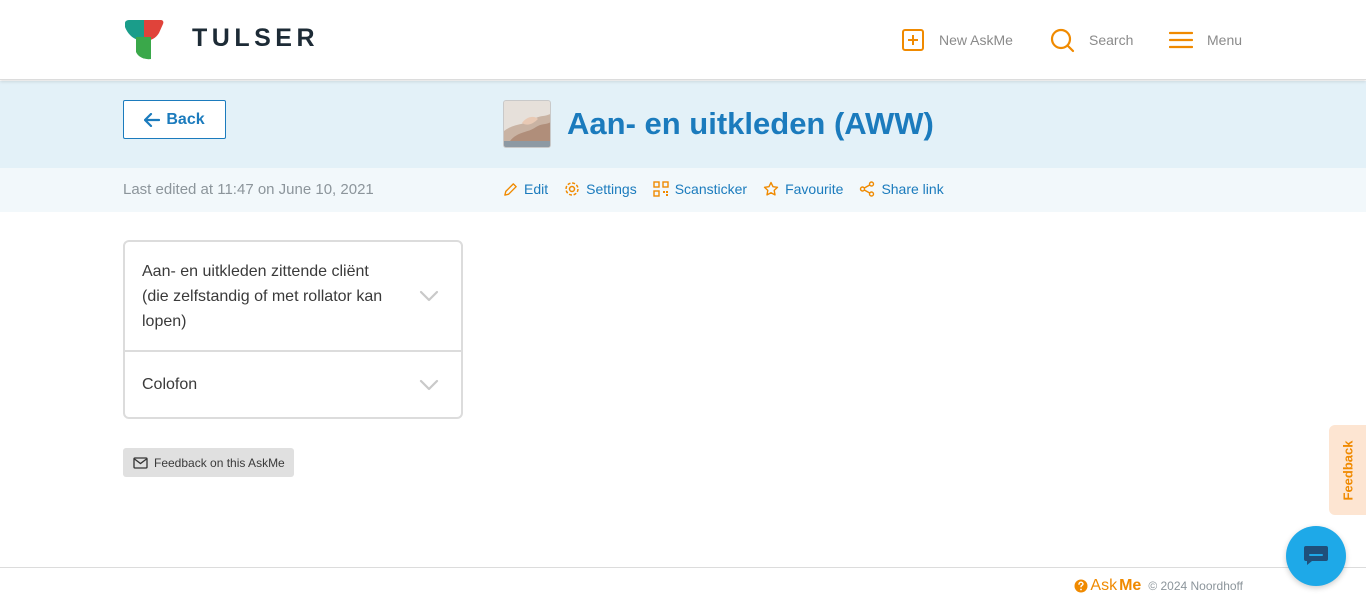  What do you see at coordinates (170, 384) in the screenshot?
I see `accordion-item-label: Colofon` at bounding box center [170, 384].